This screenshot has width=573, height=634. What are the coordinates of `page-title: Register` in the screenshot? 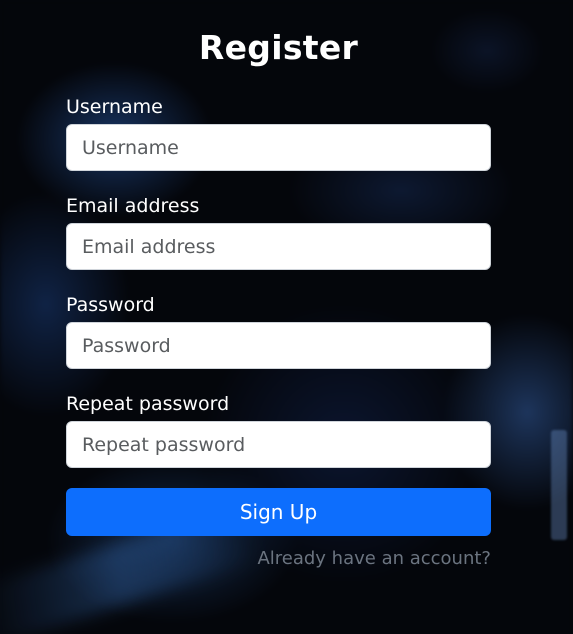 It's located at (278, 47).